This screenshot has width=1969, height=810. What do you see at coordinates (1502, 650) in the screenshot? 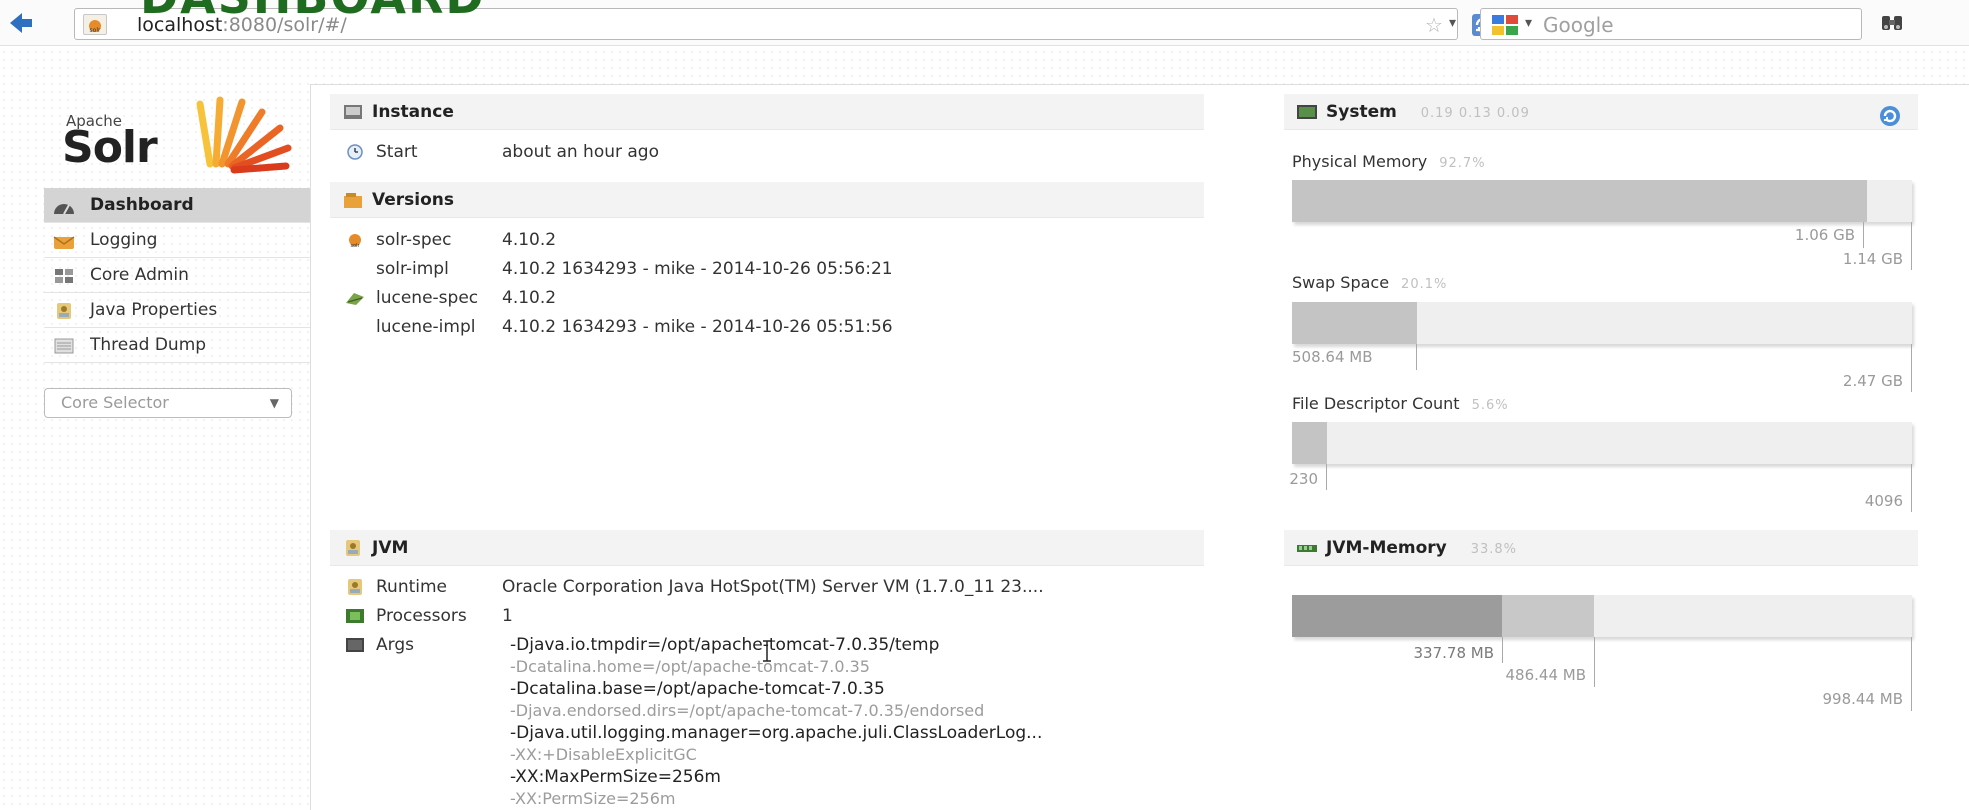
I see `jvm-memory-used-tick` at bounding box center [1502, 650].